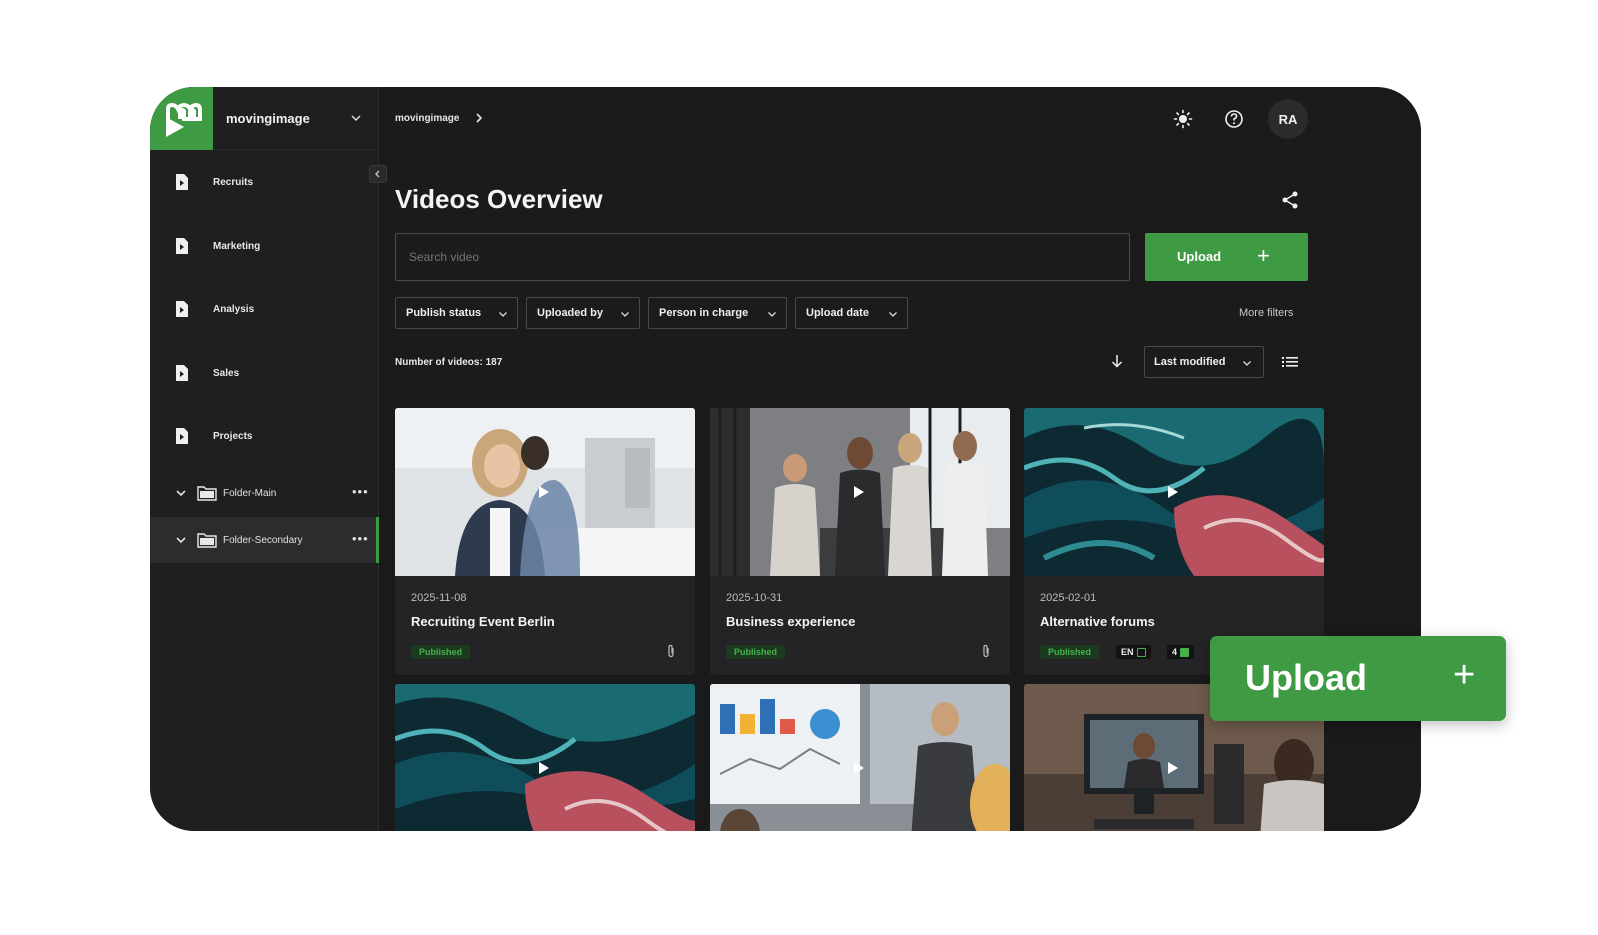  Describe the element at coordinates (449, 362) in the screenshot. I see `video-count: Number of videos: 187` at that location.